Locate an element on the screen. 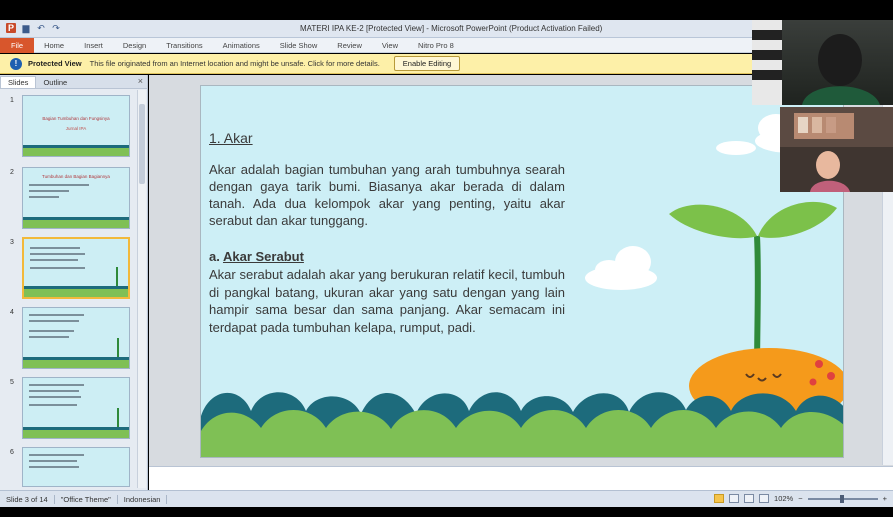 The width and height of the screenshot is (893, 517). reading-view-icon is located at coordinates (749, 498).